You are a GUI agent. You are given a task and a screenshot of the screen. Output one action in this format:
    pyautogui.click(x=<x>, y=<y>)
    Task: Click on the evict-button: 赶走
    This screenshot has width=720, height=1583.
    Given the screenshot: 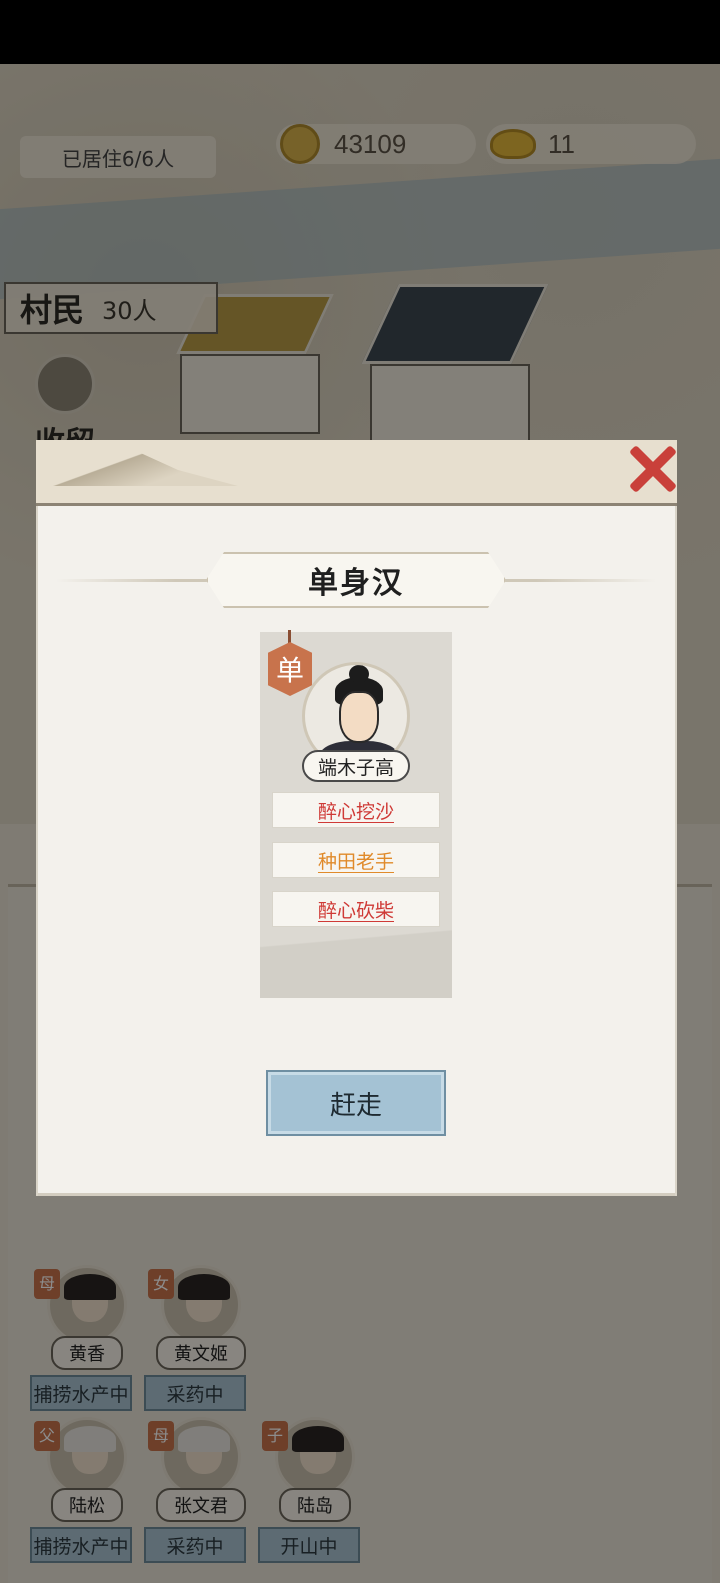 What is the action you would take?
    pyautogui.click(x=356, y=1103)
    